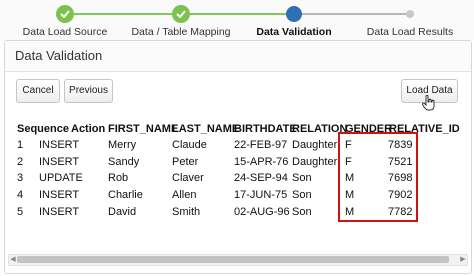 The width and height of the screenshot is (474, 276). I want to click on cell-first-name: Rob, so click(118, 178).